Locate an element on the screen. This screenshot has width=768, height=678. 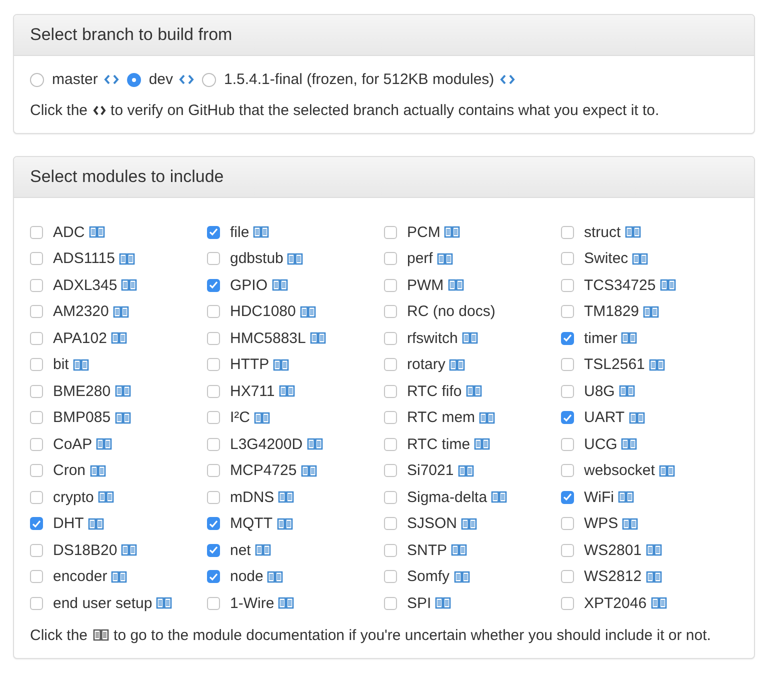
module-label: DS18B20 is located at coordinates (85, 550).